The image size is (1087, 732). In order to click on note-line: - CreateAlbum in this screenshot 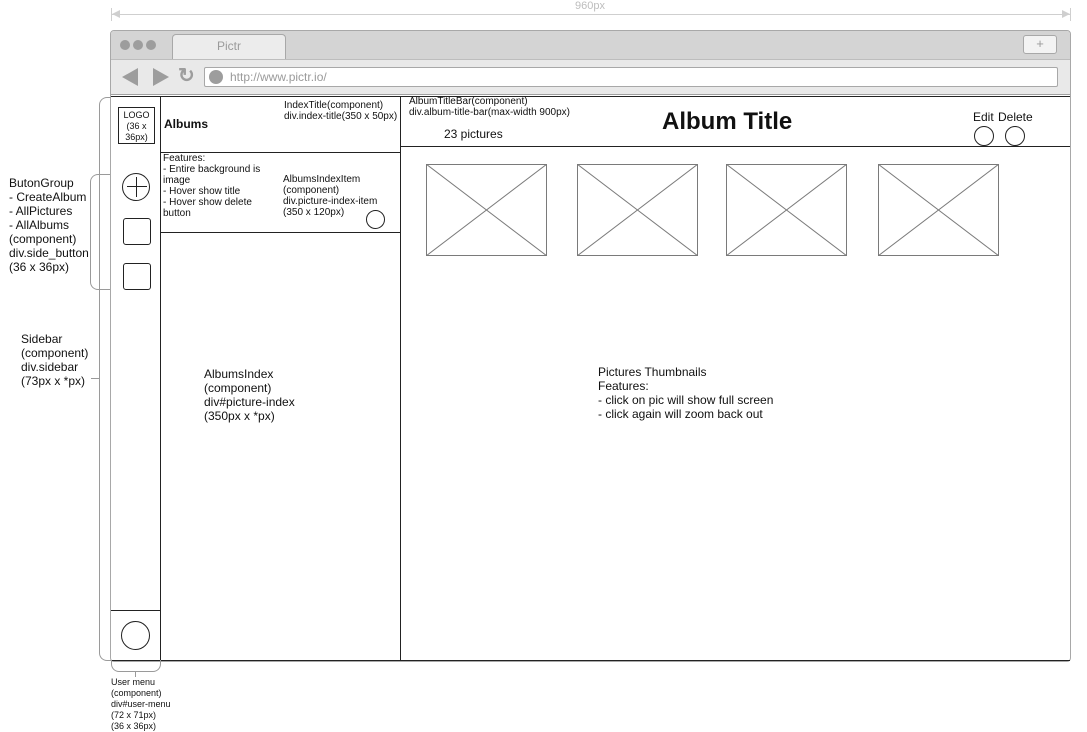, I will do `click(48, 197)`.